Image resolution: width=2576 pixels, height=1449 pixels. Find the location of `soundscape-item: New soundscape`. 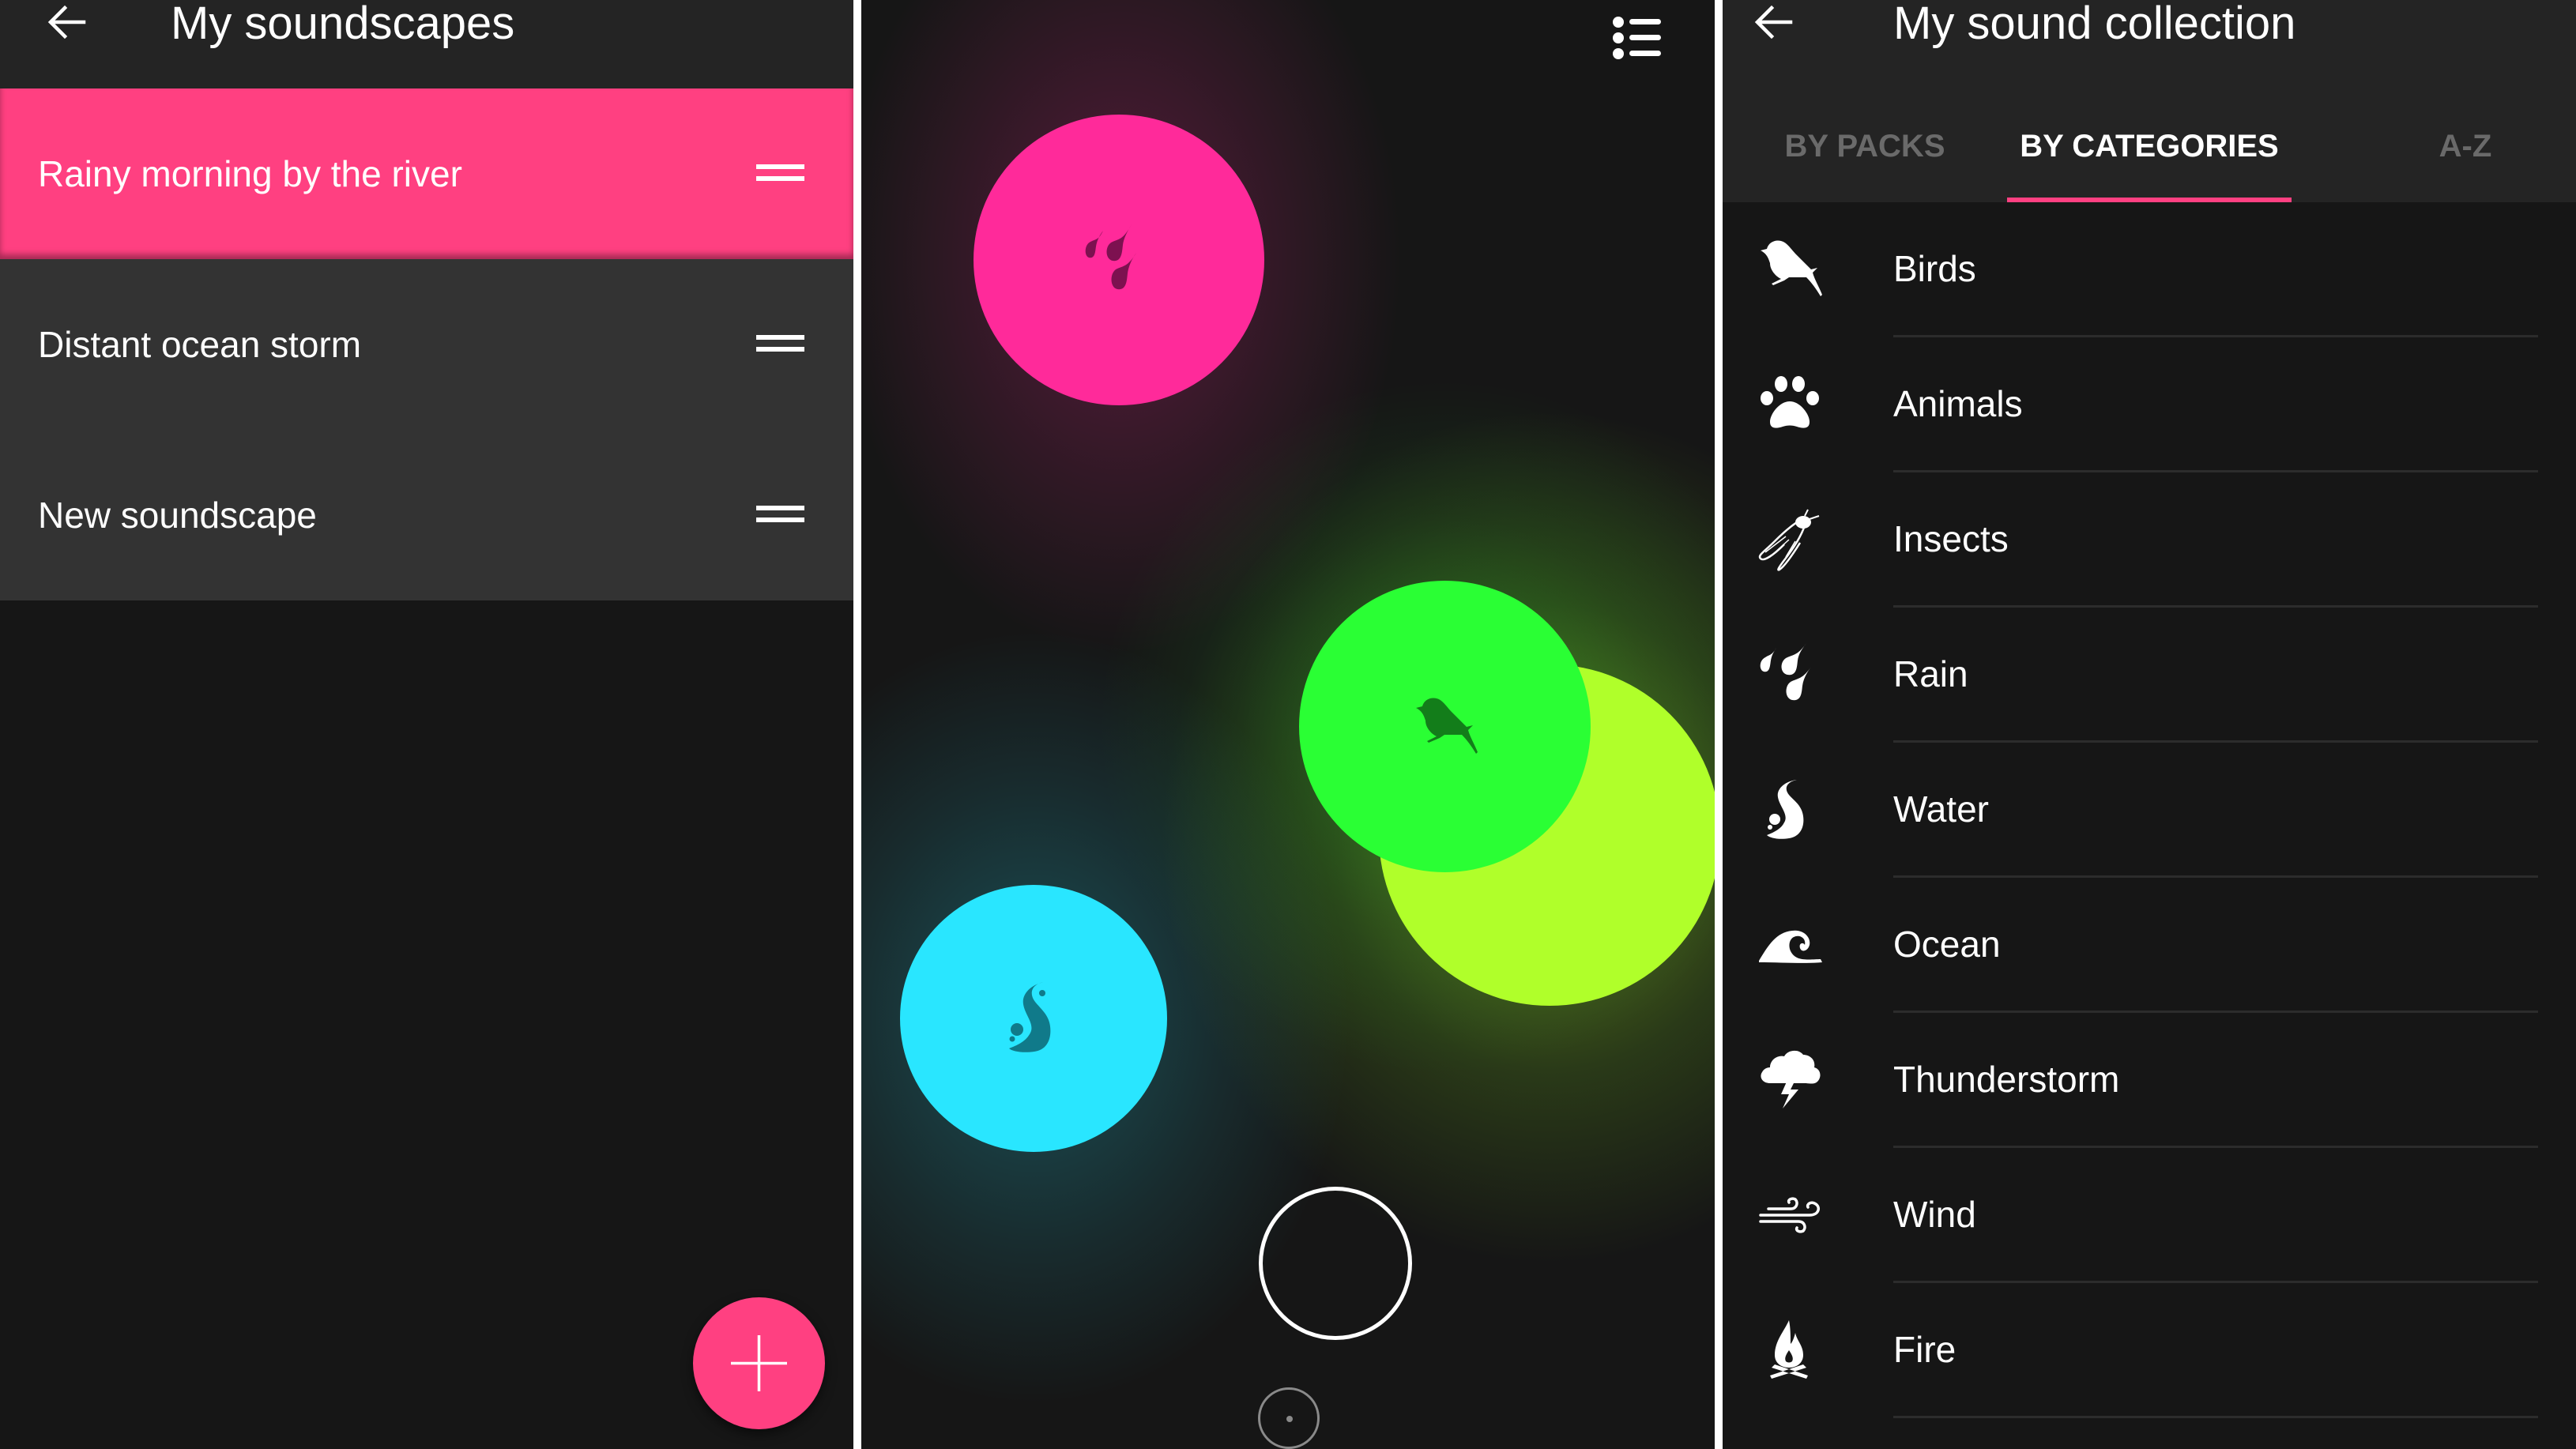

soundscape-item: New soundscape is located at coordinates (427, 515).